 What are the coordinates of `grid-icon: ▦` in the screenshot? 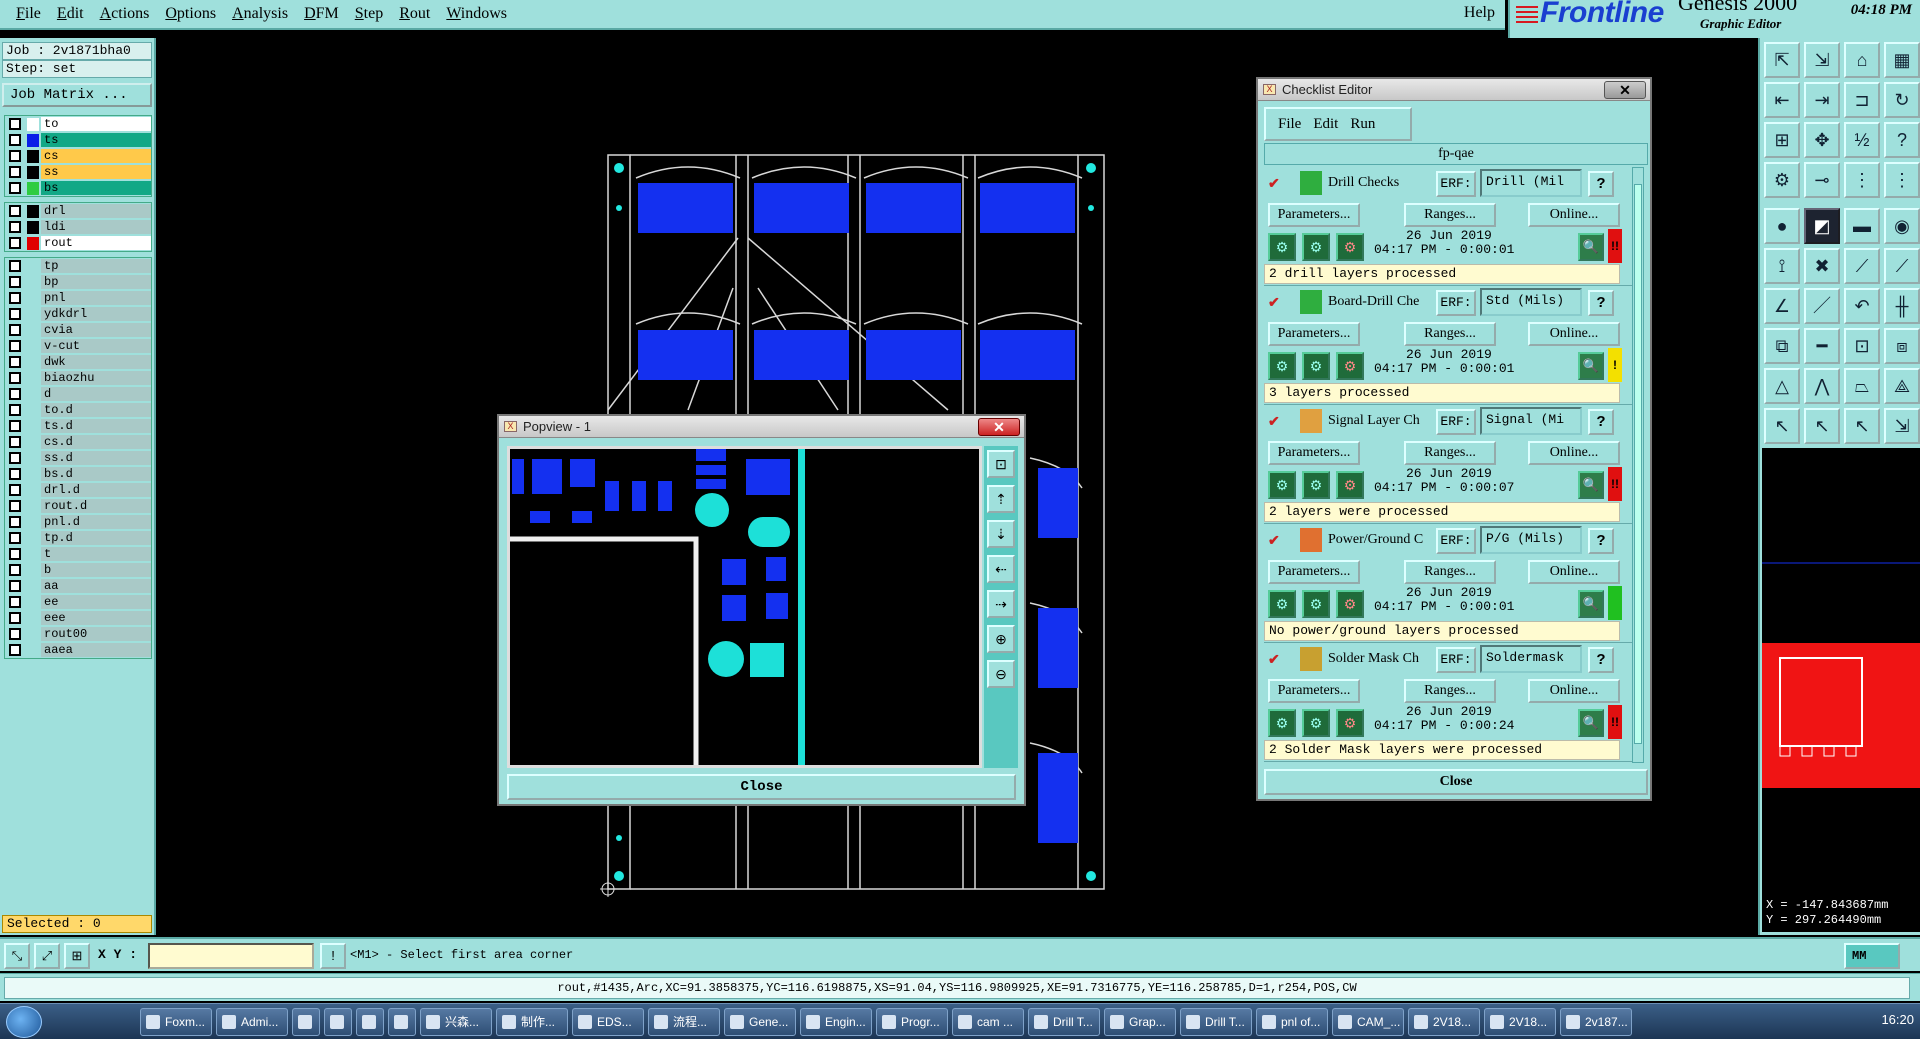 It's located at (1902, 60).